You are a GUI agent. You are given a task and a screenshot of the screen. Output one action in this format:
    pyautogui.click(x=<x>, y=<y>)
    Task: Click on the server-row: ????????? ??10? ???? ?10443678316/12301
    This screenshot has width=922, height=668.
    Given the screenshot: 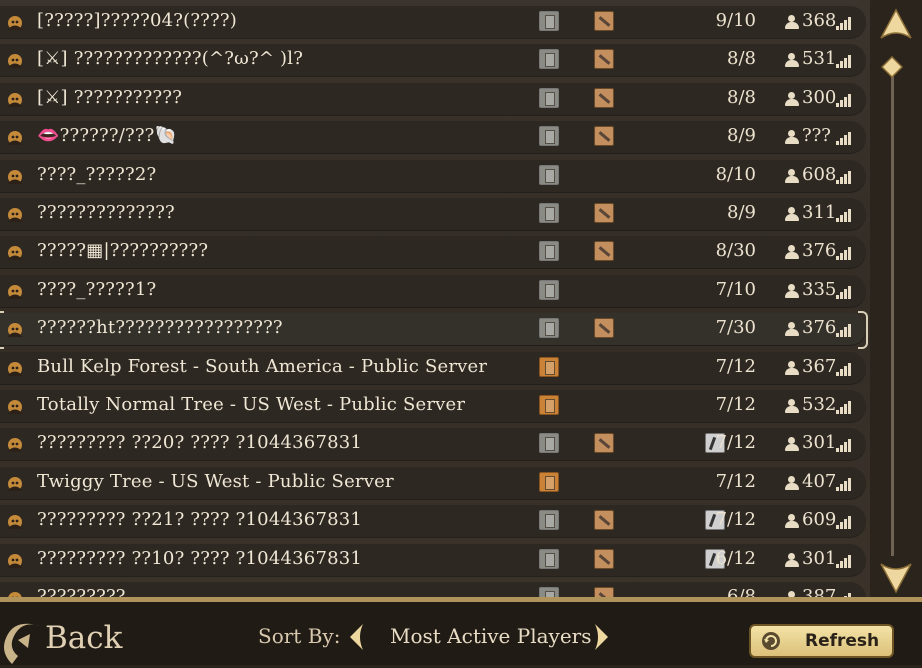 What is the action you would take?
    pyautogui.click(x=433, y=560)
    